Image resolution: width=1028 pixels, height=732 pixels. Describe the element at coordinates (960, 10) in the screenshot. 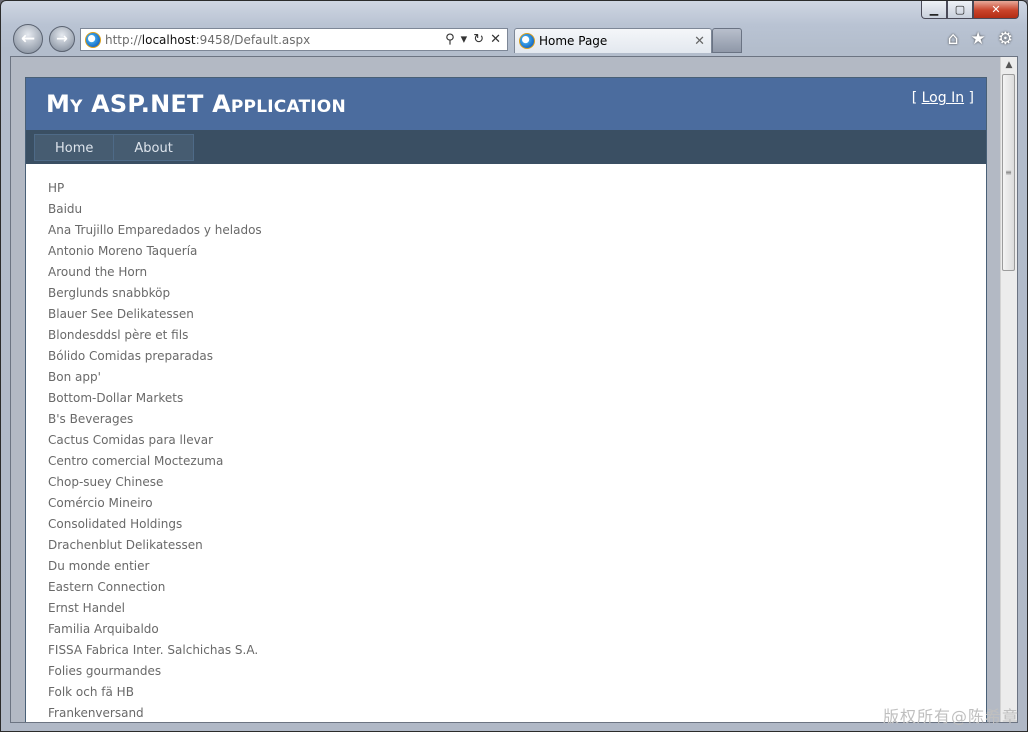

I see `maximize-button: ▢` at that location.